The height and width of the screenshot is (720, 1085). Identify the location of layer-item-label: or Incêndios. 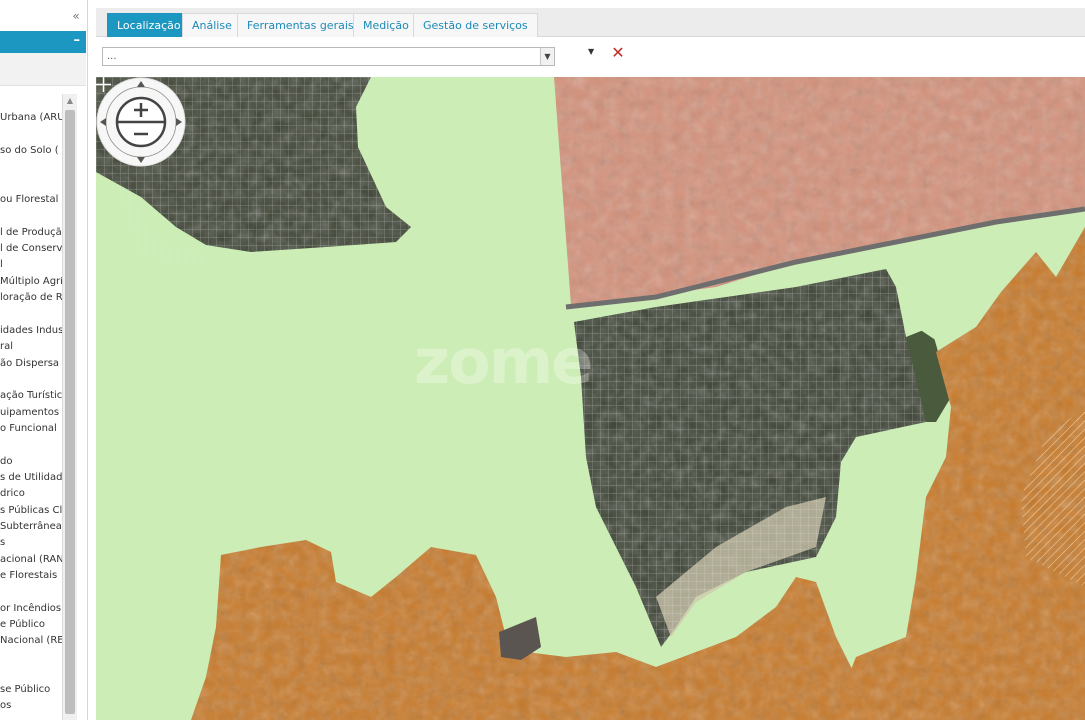
(31, 608).